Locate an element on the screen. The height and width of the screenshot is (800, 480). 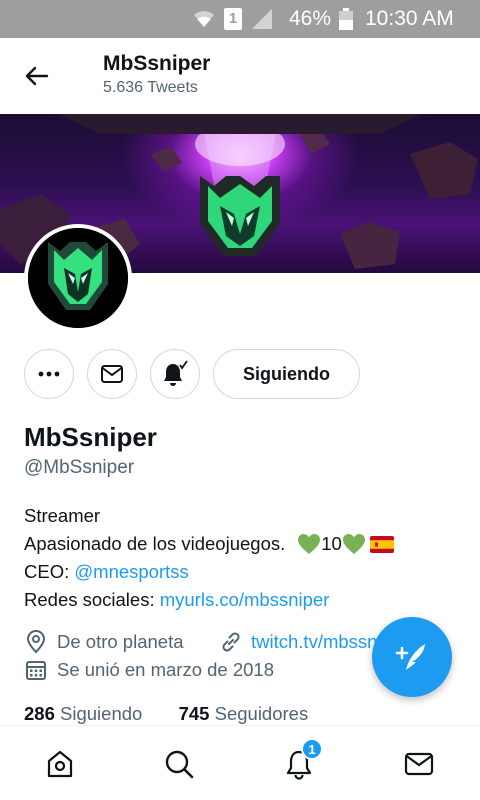
profile-header: MbSsniper 5.636 Tweets is located at coordinates (240, 76).